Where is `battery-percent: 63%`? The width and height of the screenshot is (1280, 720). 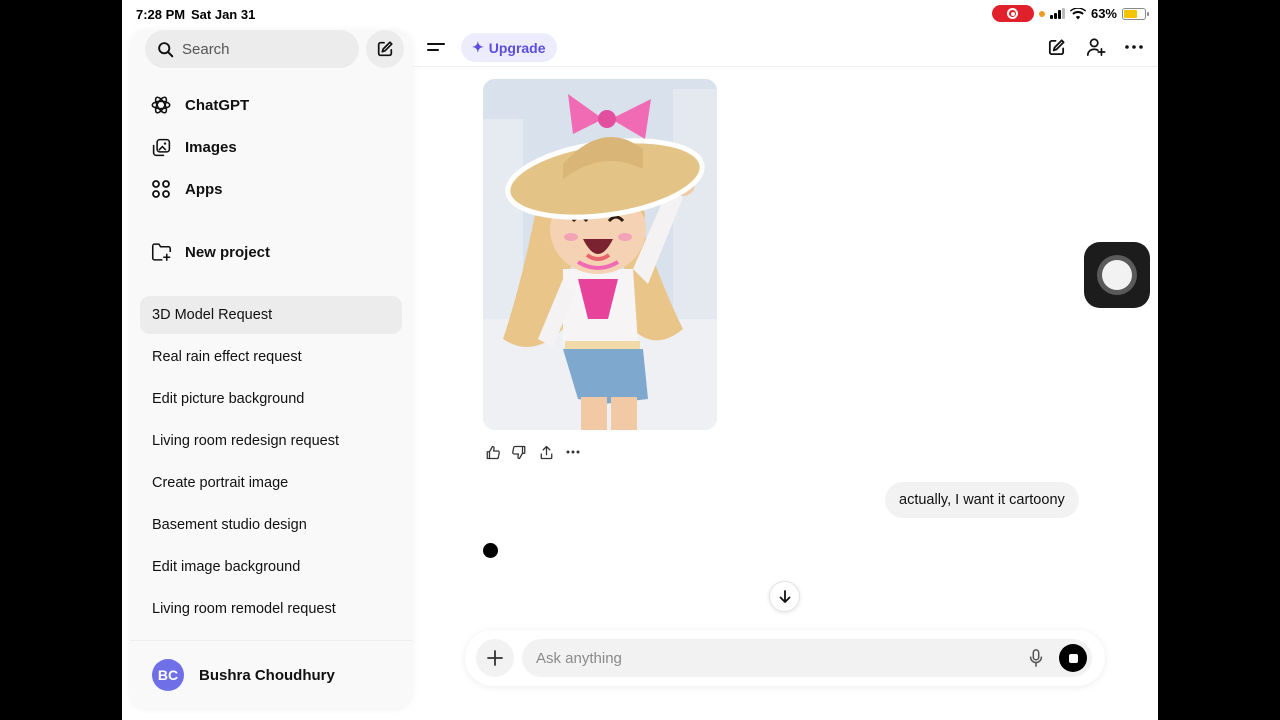
battery-percent: 63% is located at coordinates (1103, 13).